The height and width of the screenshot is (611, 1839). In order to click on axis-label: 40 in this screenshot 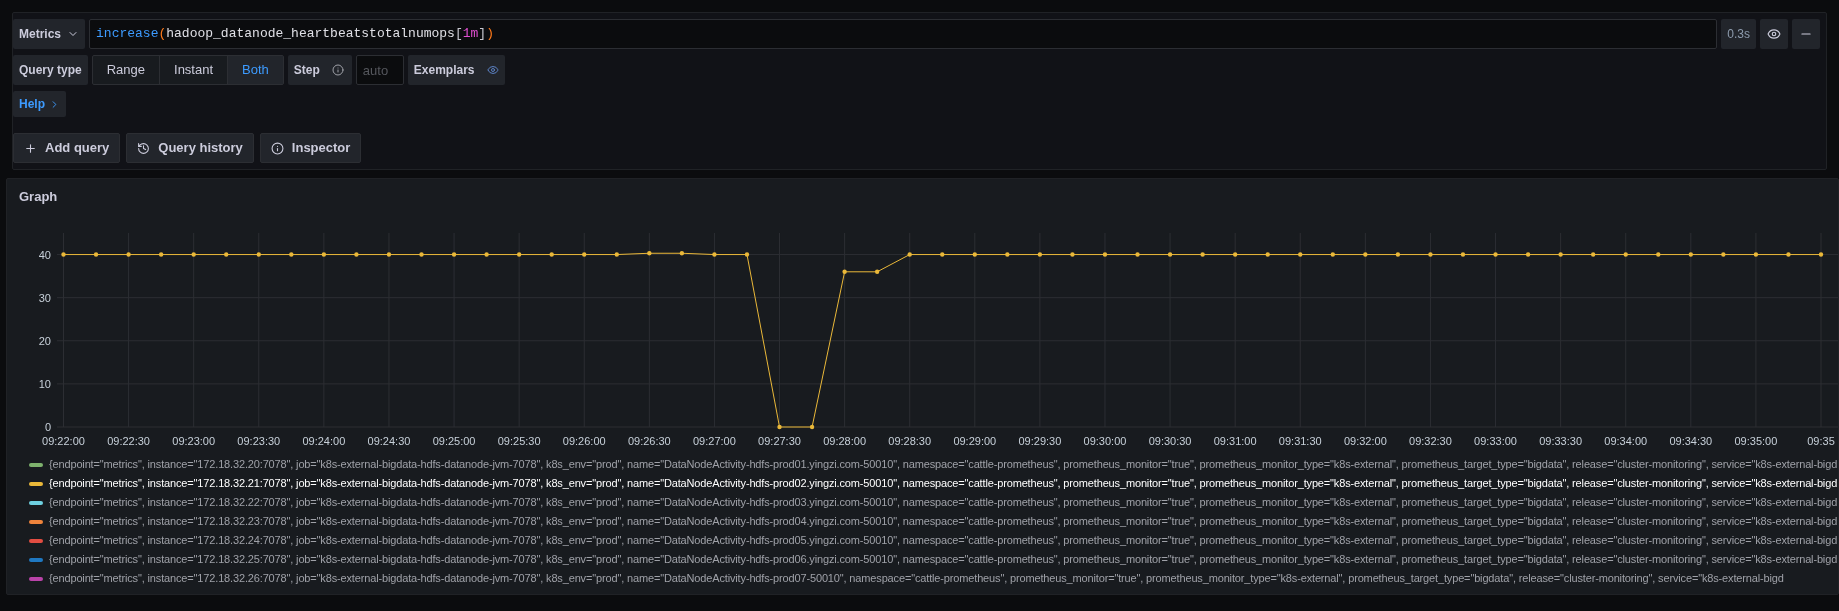, I will do `click(44, 254)`.